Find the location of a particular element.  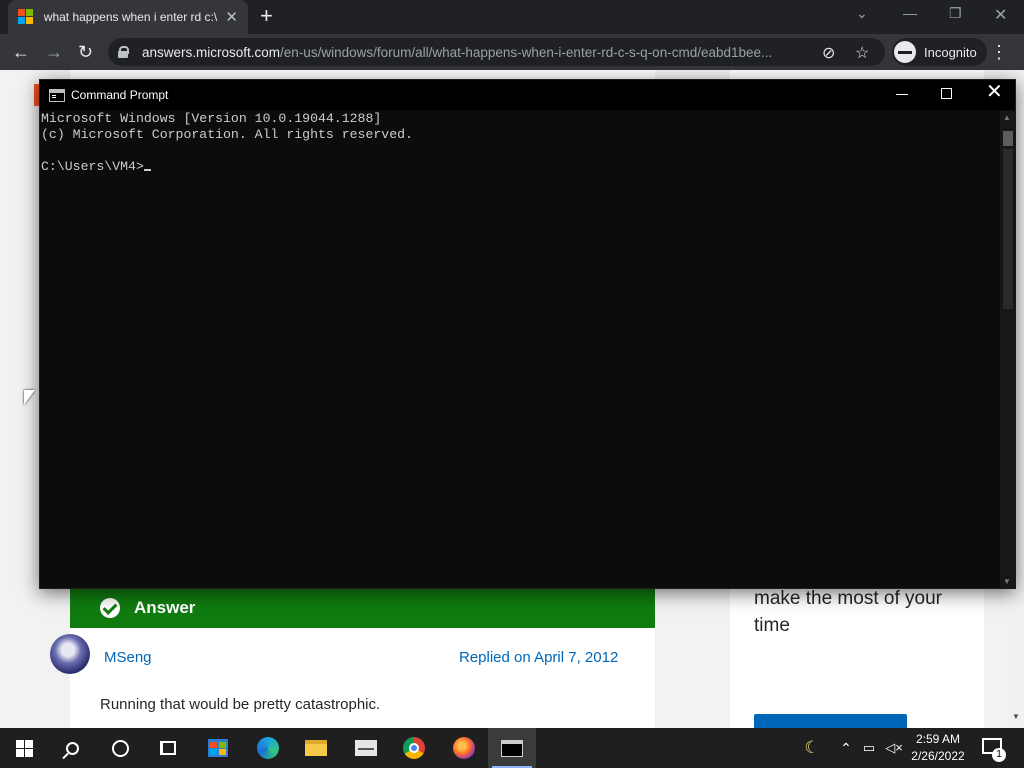

scroll-down-icon: ▼ is located at coordinates (1016, 716).